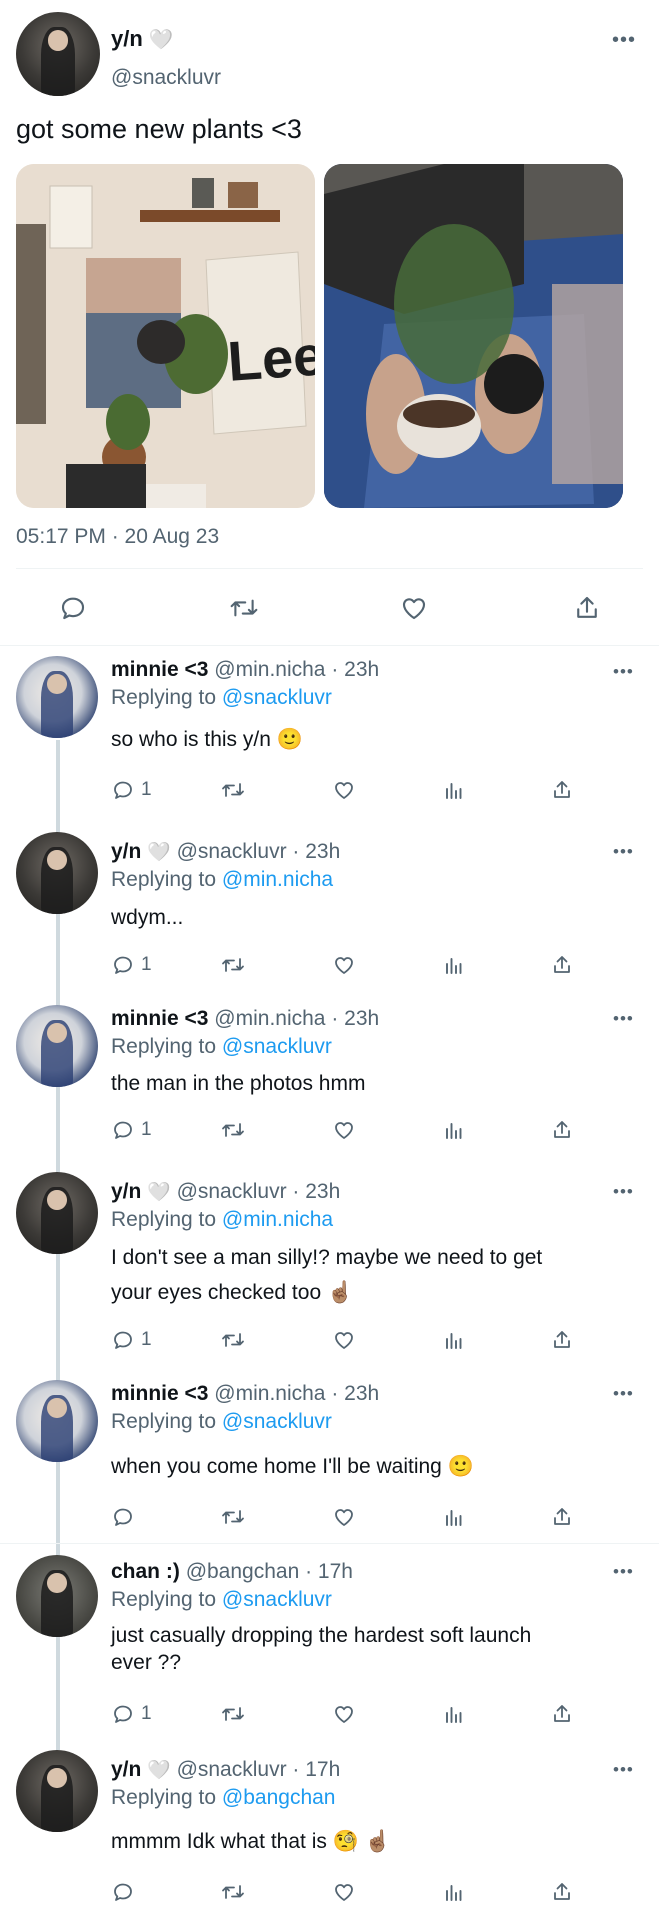  Describe the element at coordinates (145, 1571) in the screenshot. I see `reply-name: chan :)` at that location.